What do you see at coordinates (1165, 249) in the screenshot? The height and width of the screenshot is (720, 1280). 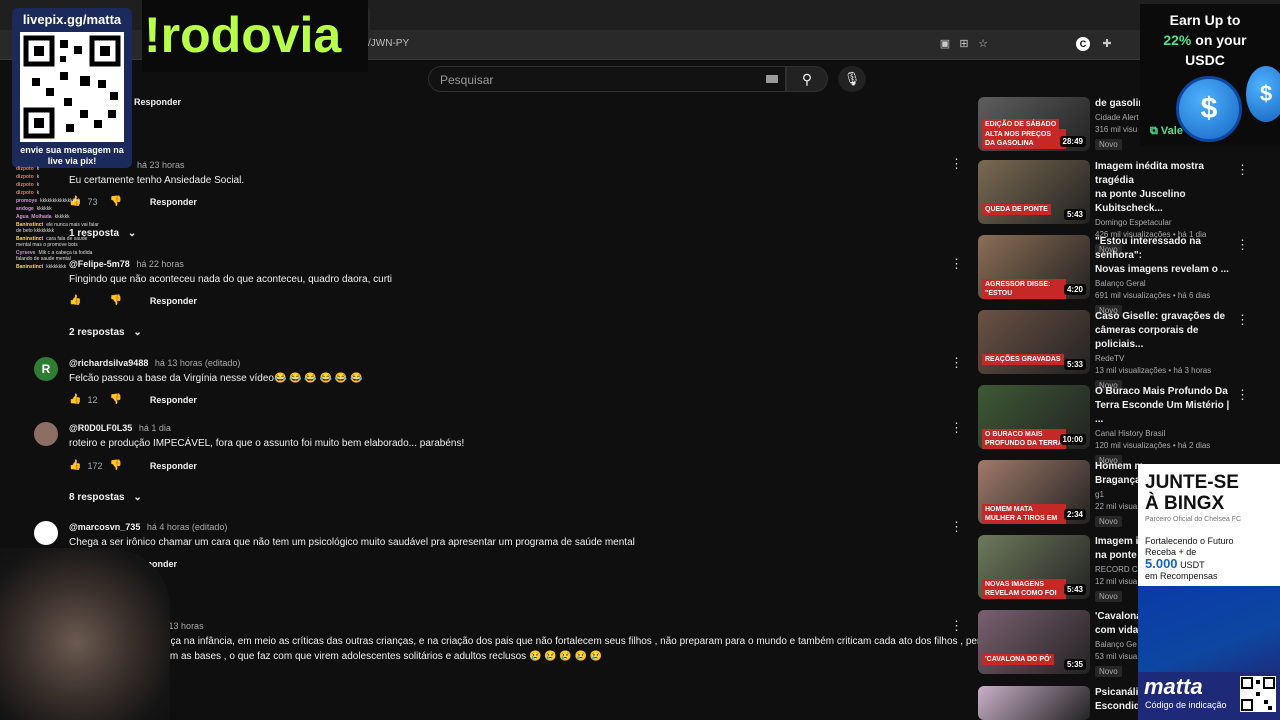 I see `video-title-line: "Estou interessado na senhora":` at bounding box center [1165, 249].